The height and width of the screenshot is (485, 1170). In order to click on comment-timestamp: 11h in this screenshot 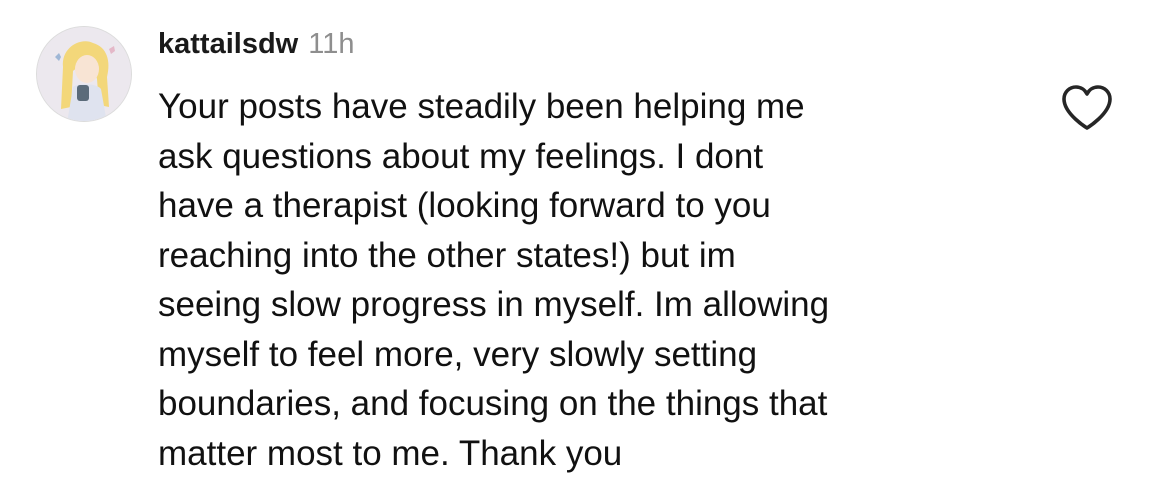, I will do `click(331, 44)`.